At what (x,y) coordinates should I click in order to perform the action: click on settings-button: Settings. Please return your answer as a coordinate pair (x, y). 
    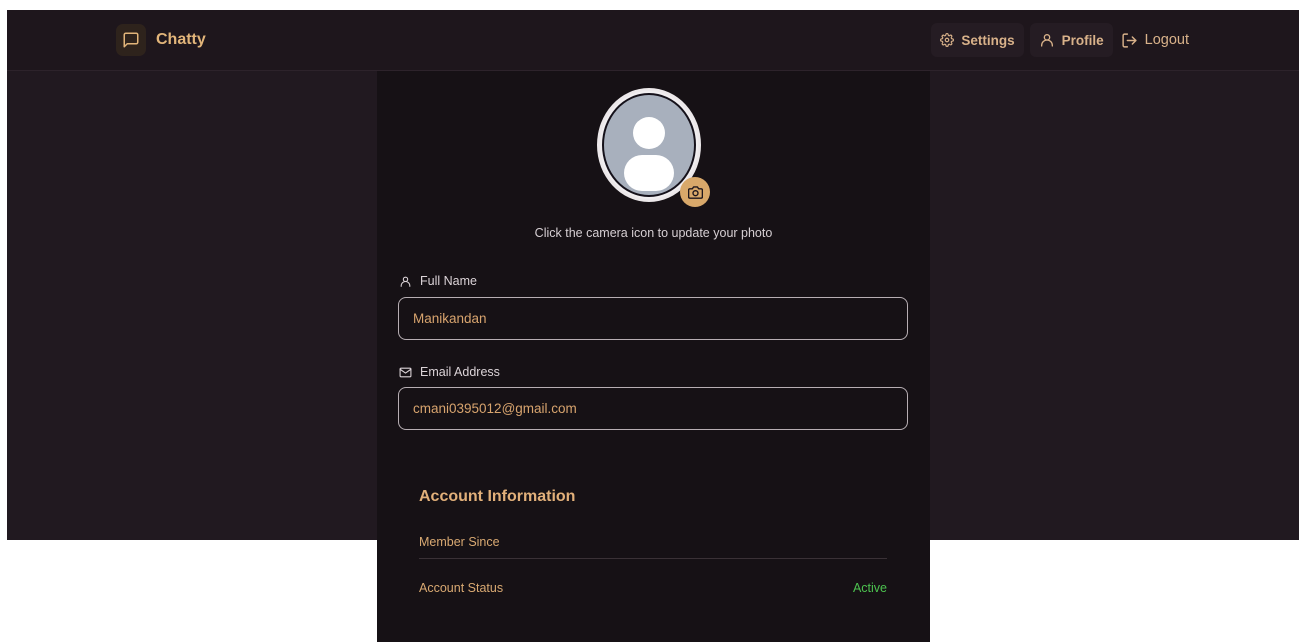
    Looking at the image, I should click on (977, 40).